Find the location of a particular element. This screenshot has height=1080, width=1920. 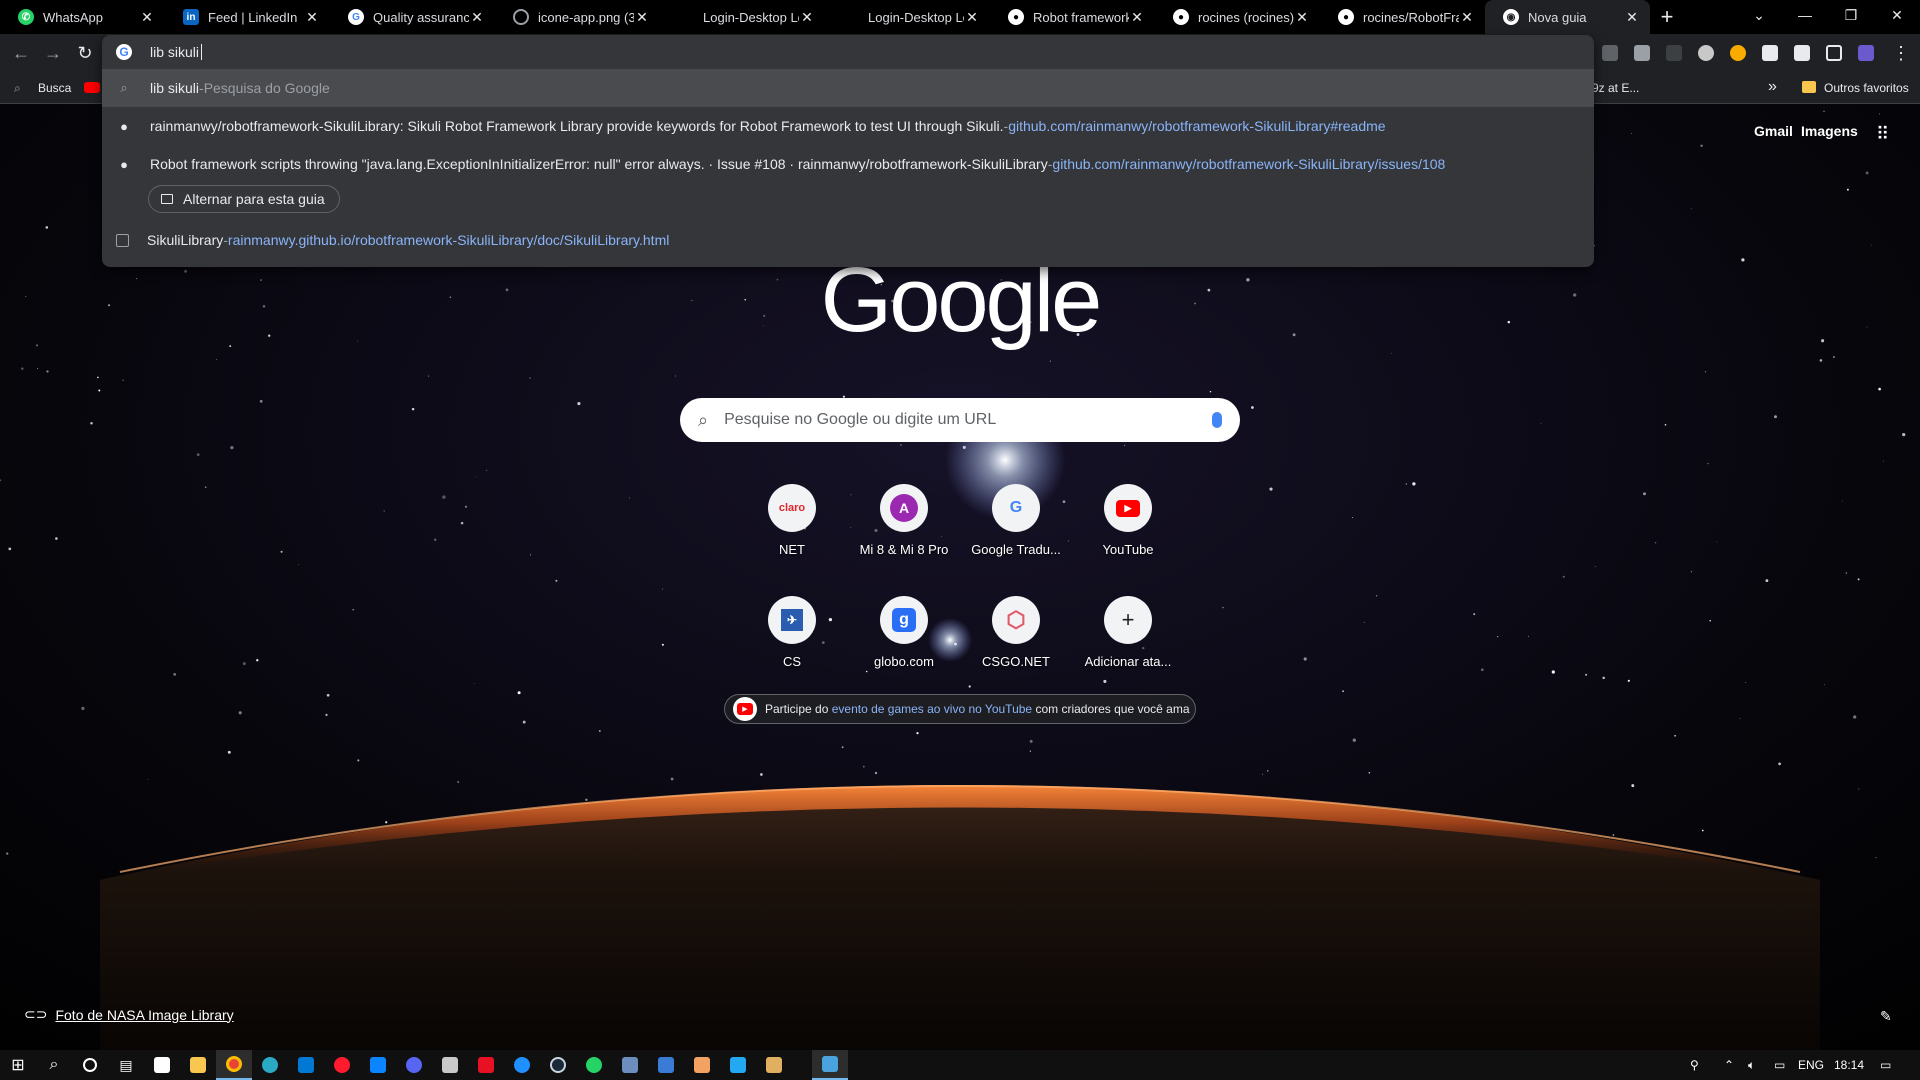

people-icon: ⚲ is located at coordinates (1694, 1065).